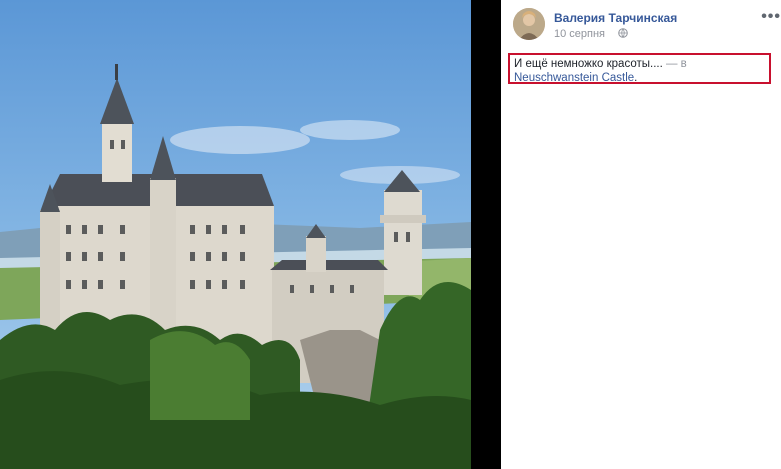 The height and width of the screenshot is (469, 781). Describe the element at coordinates (674, 64) in the screenshot. I see `location-separator: — в` at that location.